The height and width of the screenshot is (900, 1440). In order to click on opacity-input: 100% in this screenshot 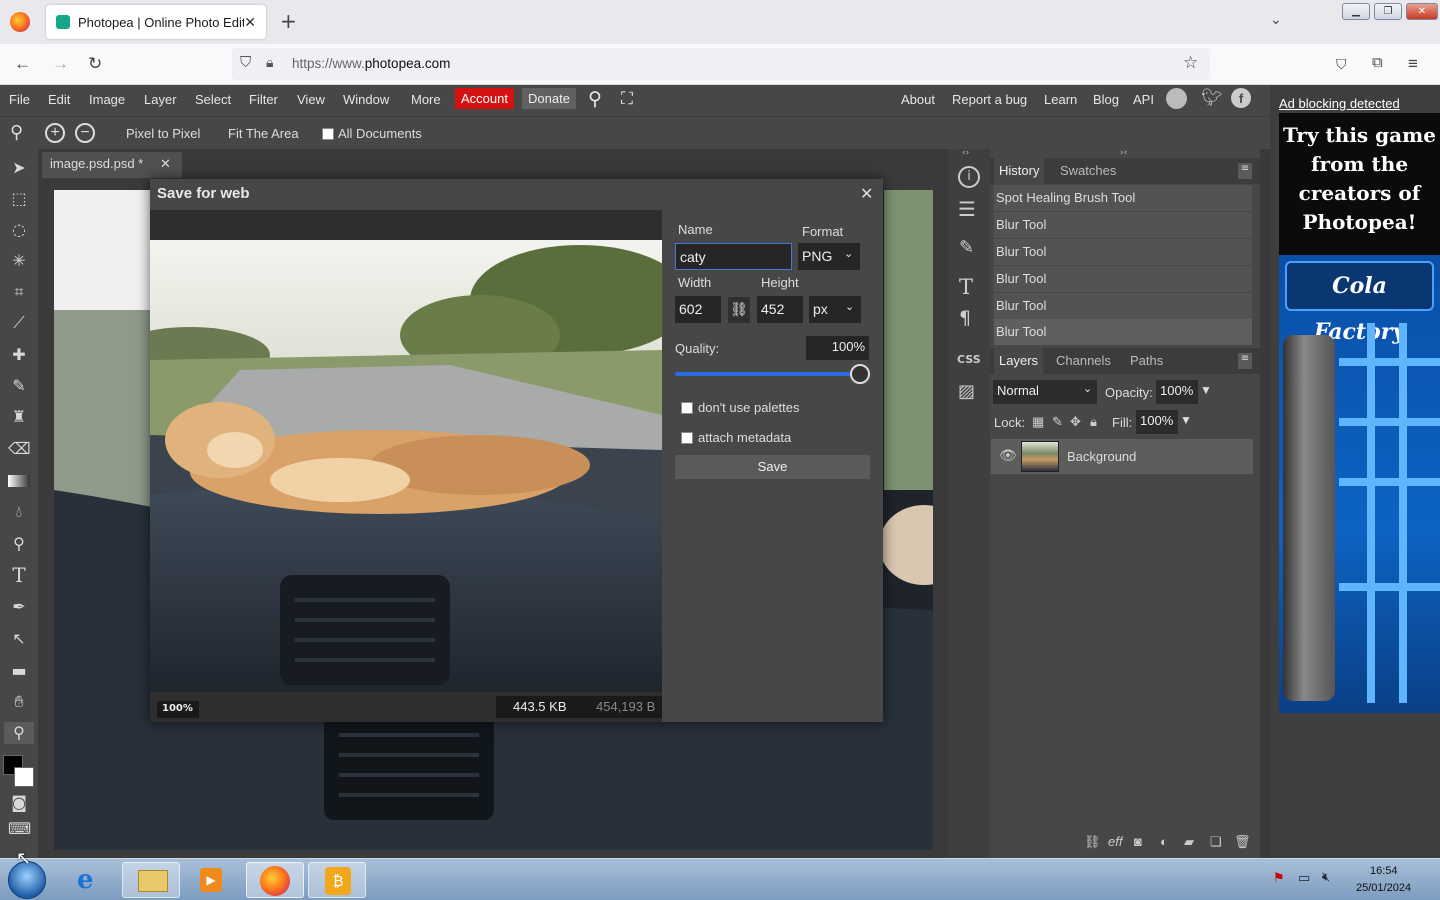, I will do `click(1177, 392)`.